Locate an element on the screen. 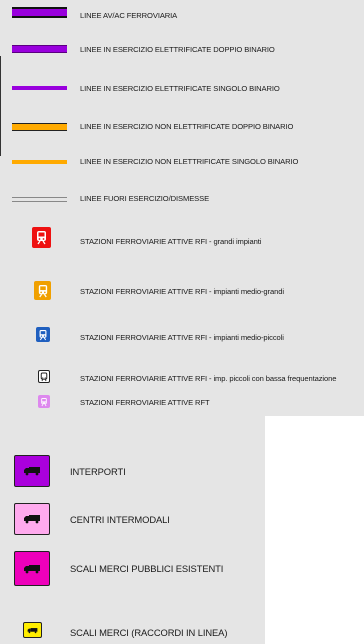 The image size is (364, 644). legend-label-station-rft: STAZIONI FERROVIARIE ATTIVE RFT is located at coordinates (145, 402).